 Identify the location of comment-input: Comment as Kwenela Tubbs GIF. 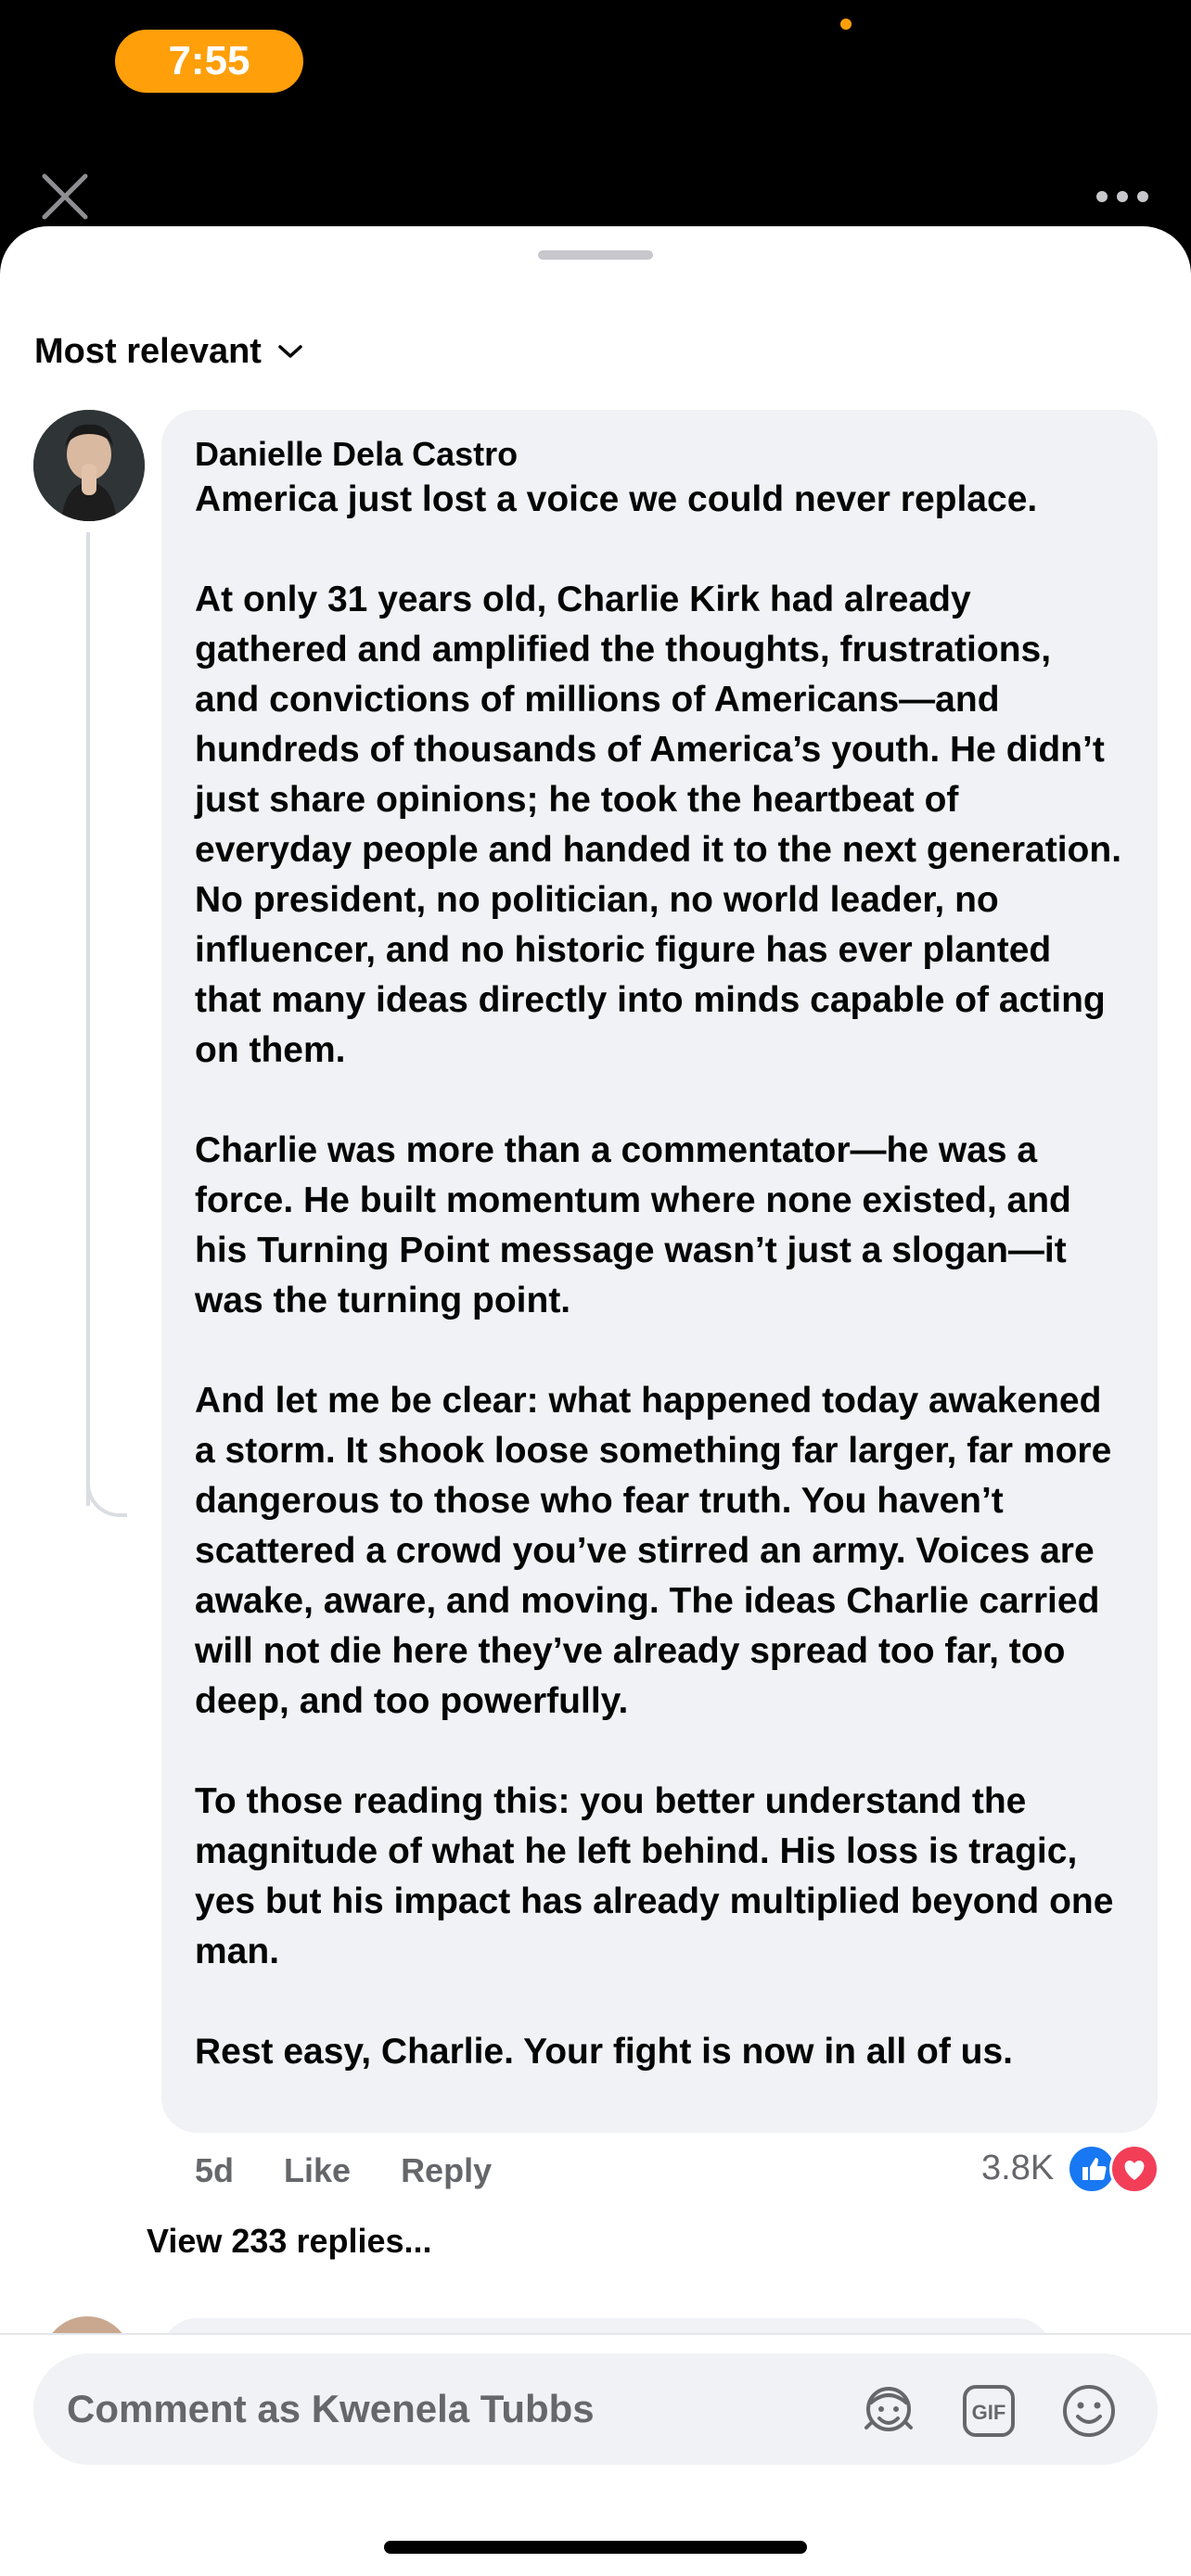
(595, 2409).